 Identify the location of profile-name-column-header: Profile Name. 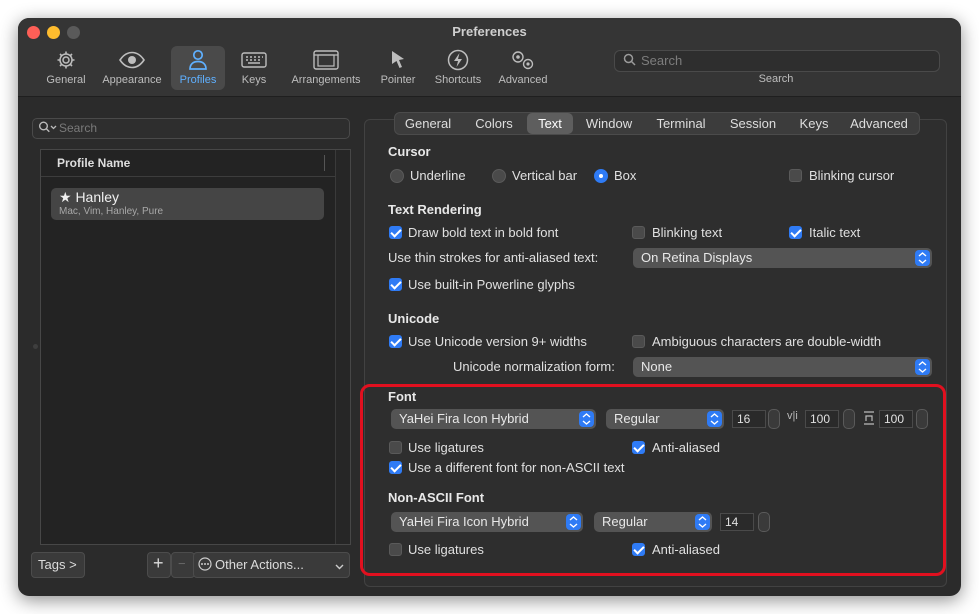
(188, 163).